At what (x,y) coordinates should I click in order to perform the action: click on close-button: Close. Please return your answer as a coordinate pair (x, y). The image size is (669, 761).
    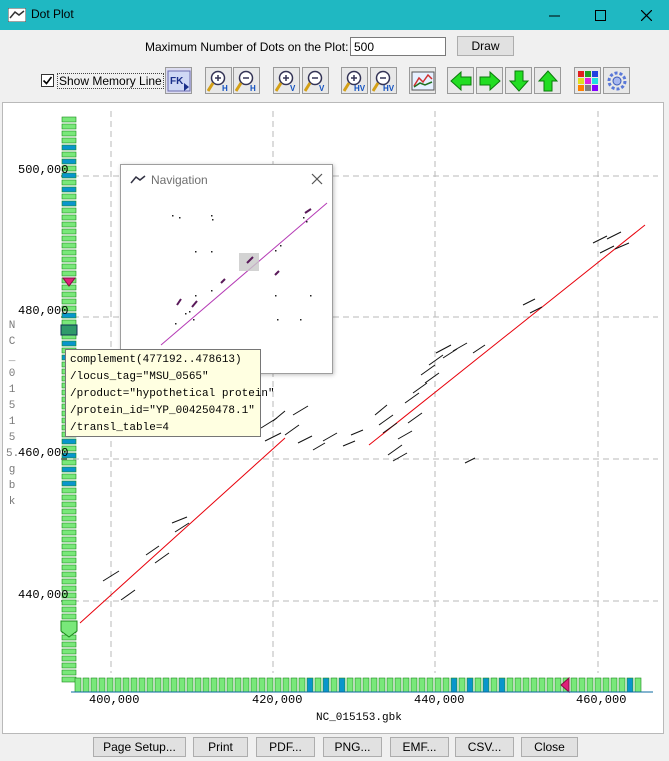
    Looking at the image, I should click on (549, 747).